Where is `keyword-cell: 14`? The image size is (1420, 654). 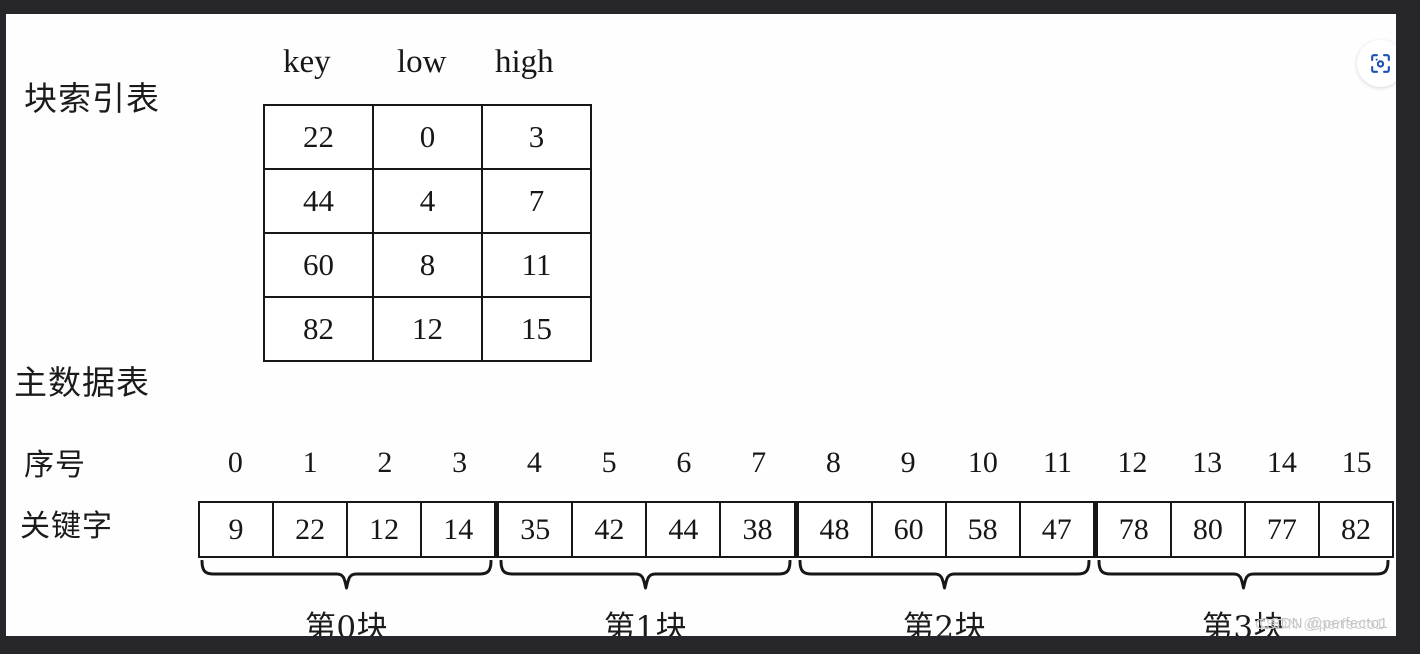 keyword-cell: 14 is located at coordinates (459, 529).